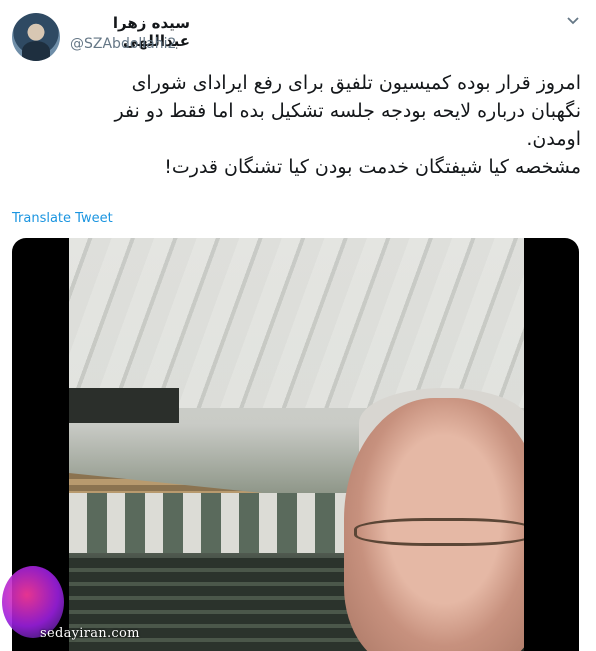 The width and height of the screenshot is (596, 651). Describe the element at coordinates (573, 20) in the screenshot. I see `chevron-down-icon` at that location.